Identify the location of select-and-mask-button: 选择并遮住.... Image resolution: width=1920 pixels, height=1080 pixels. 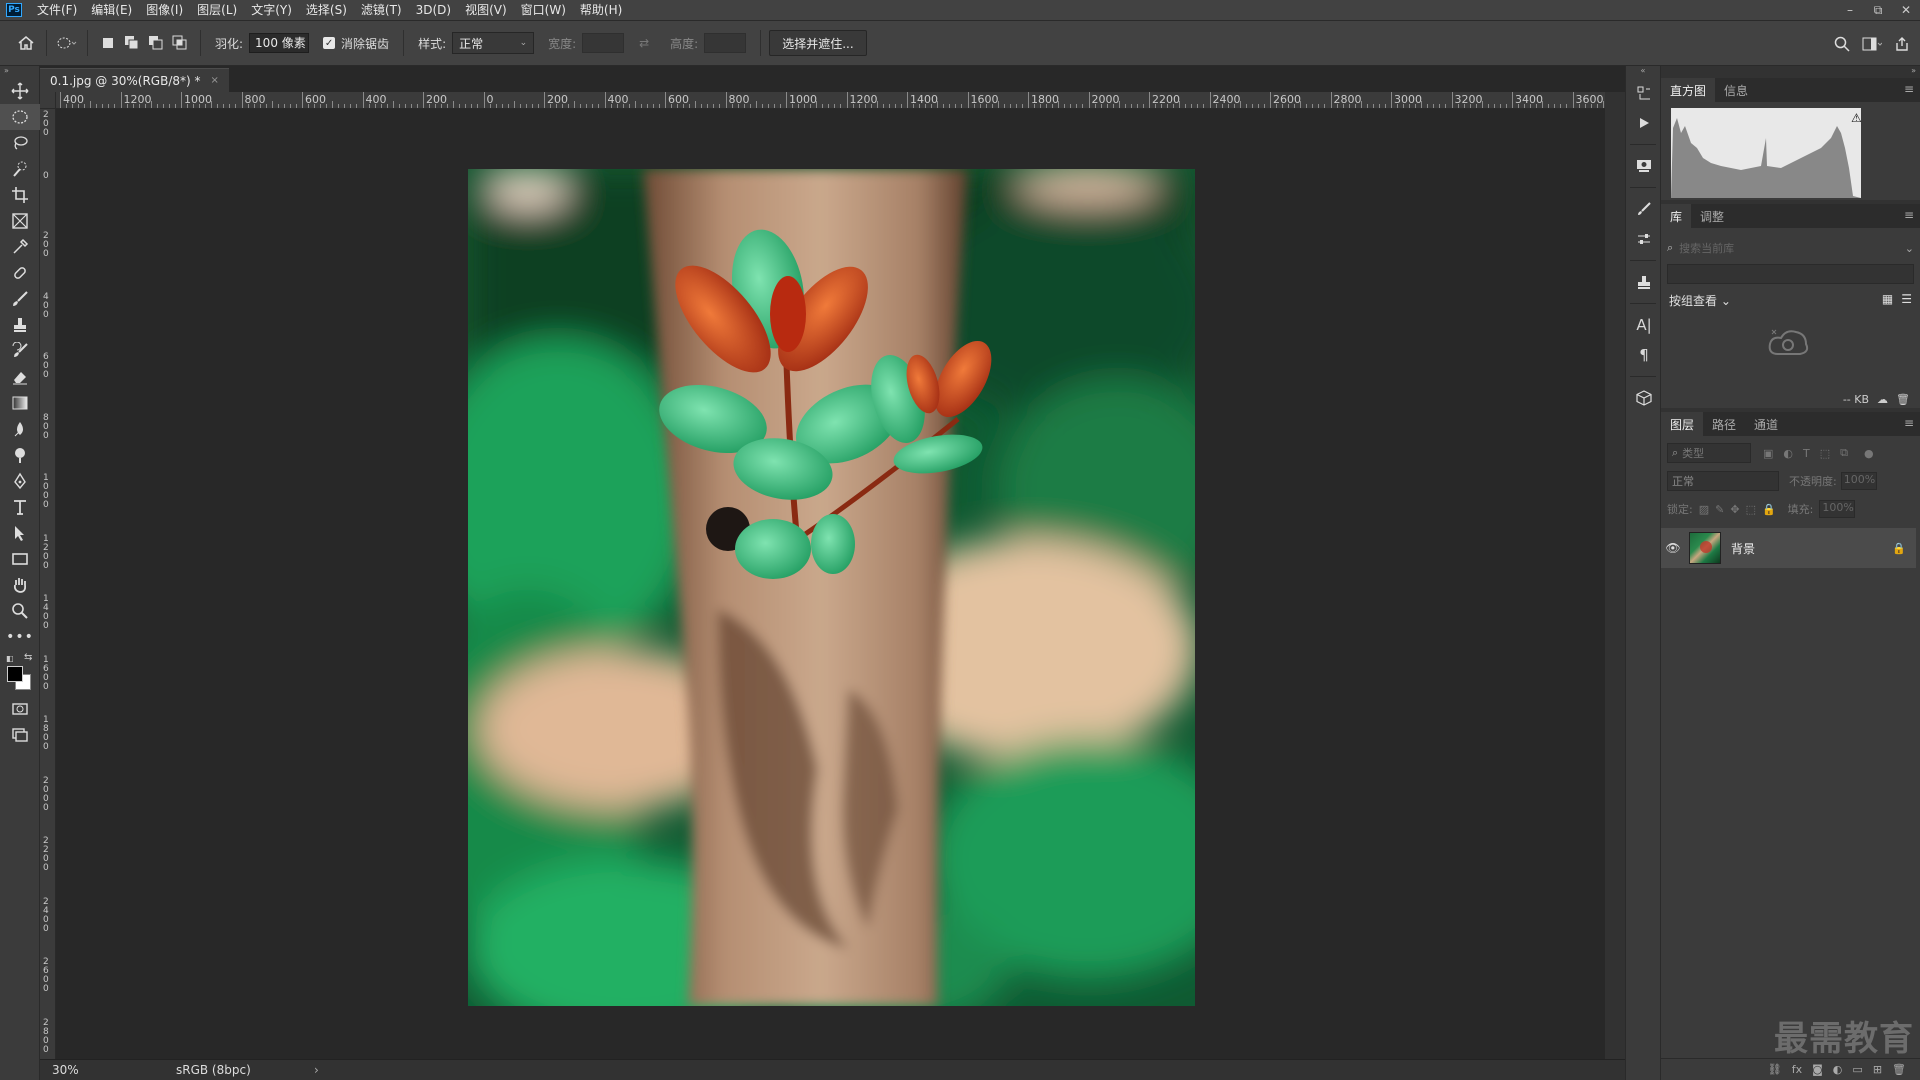
(818, 43).